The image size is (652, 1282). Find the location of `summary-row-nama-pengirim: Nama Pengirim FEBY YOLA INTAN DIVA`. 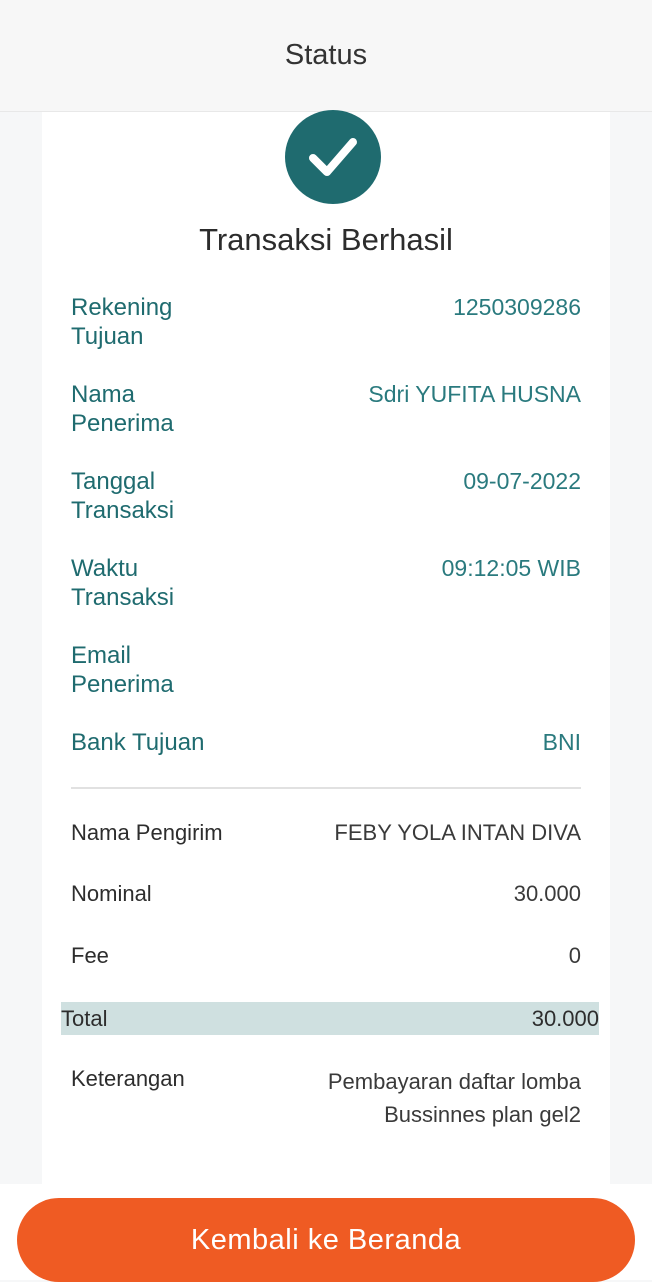

summary-row-nama-pengirim: Nama Pengirim FEBY YOLA INTAN DIVA is located at coordinates (326, 832).